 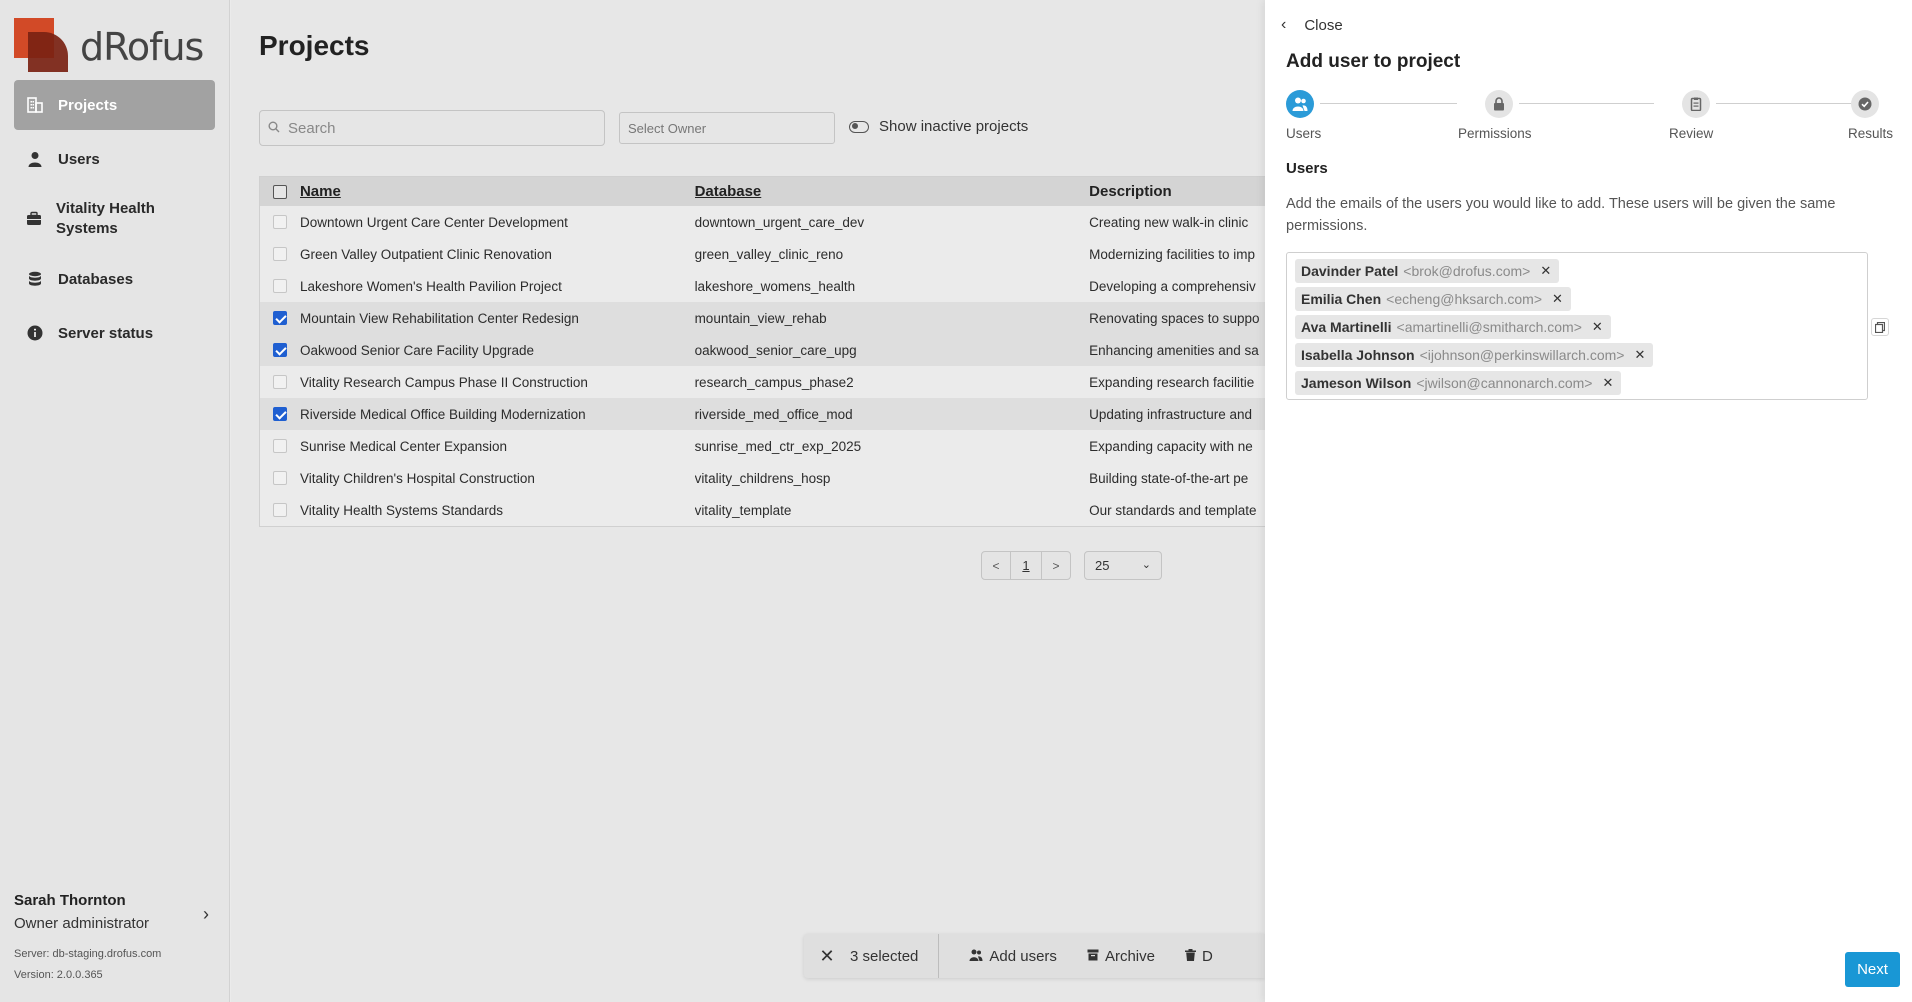 I want to click on briefcase-icon, so click(x=34, y=219).